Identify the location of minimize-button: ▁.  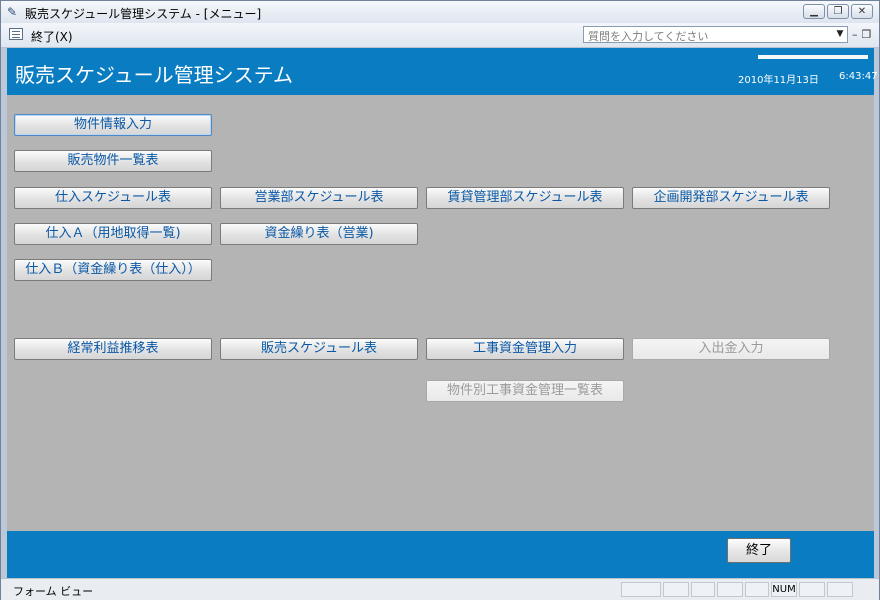
(814, 11).